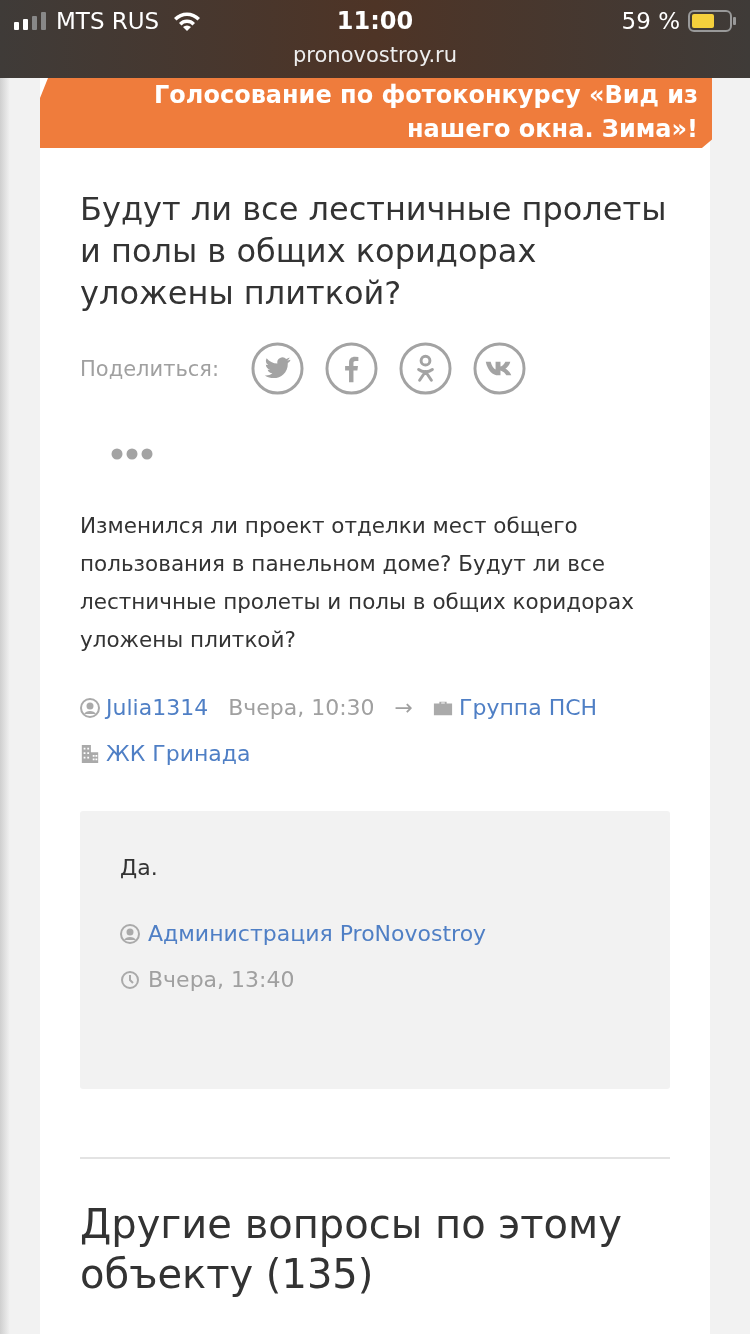 This screenshot has height=1334, width=750. Describe the element at coordinates (149, 368) in the screenshot. I see `share-label: Поделиться:` at that location.